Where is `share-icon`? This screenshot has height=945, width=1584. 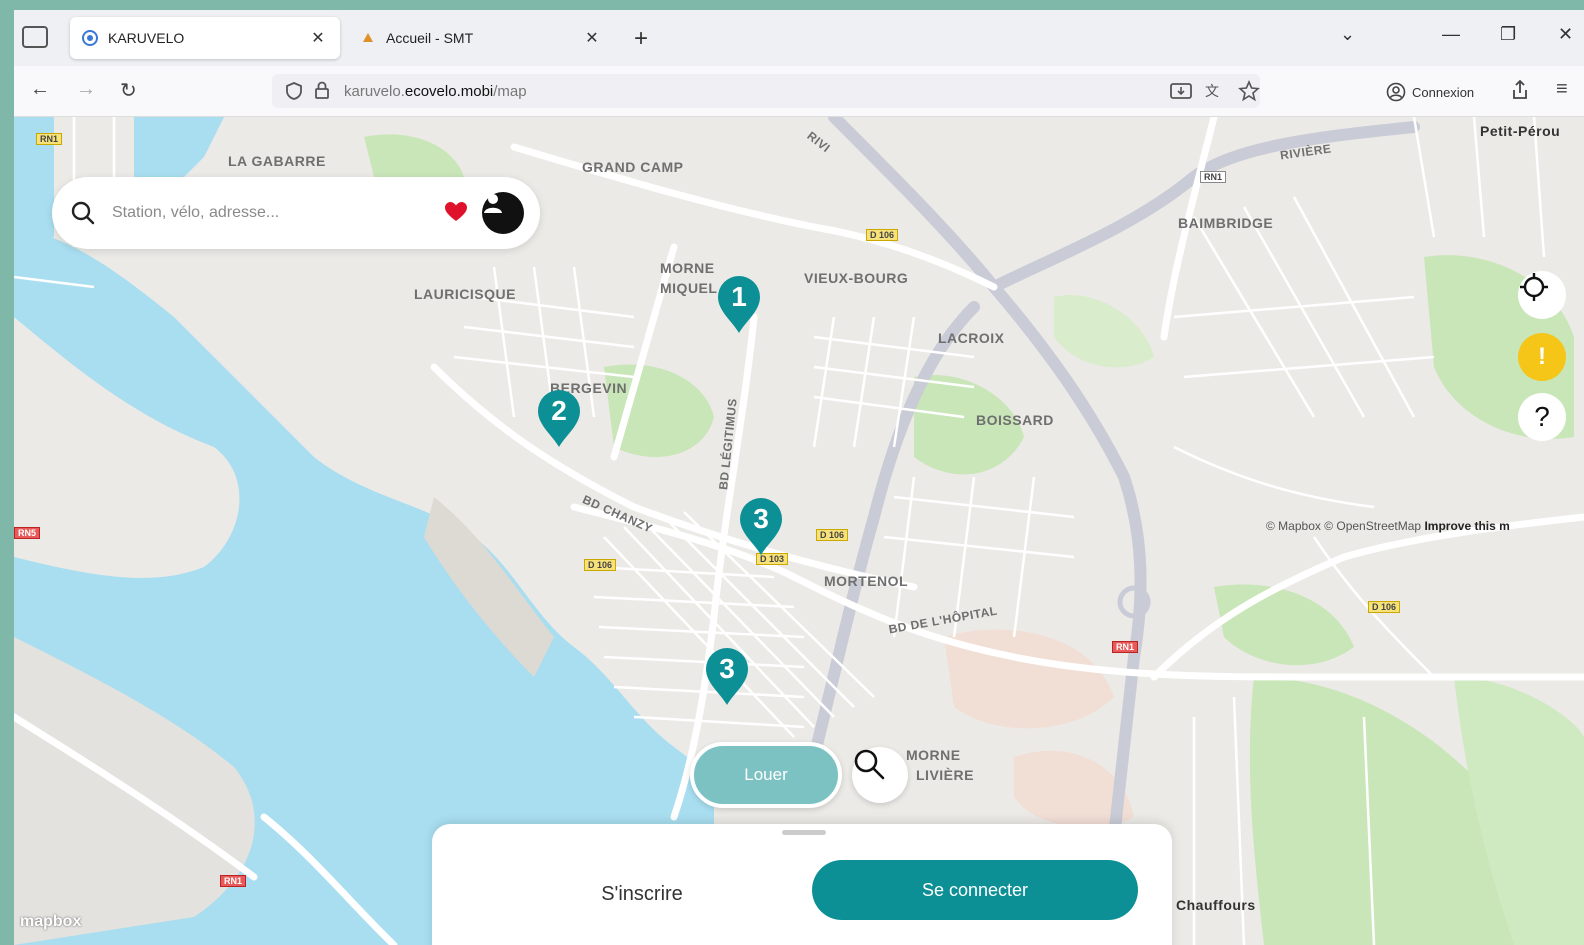 share-icon is located at coordinates (1520, 90).